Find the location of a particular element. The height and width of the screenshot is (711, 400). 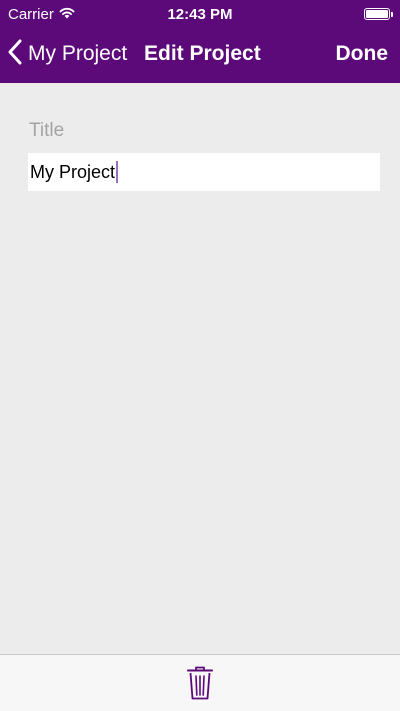

status-time: 12:43 PM is located at coordinates (200, 14).